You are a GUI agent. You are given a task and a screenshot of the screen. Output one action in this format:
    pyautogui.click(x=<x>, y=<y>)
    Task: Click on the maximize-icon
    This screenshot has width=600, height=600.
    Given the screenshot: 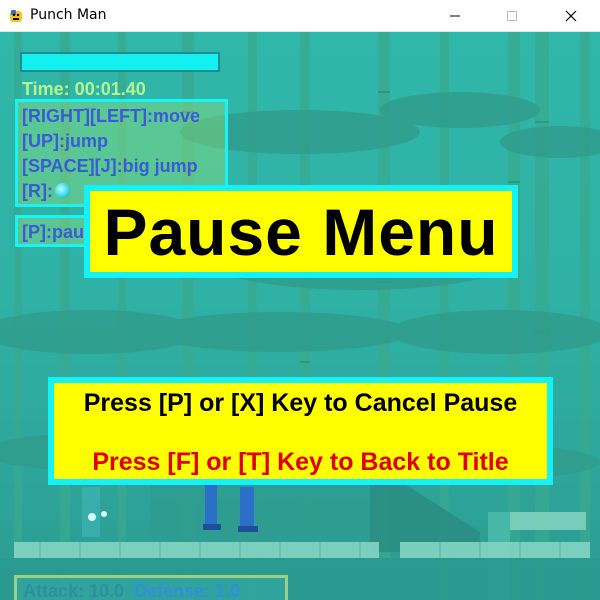 What is the action you would take?
    pyautogui.click(x=512, y=16)
    